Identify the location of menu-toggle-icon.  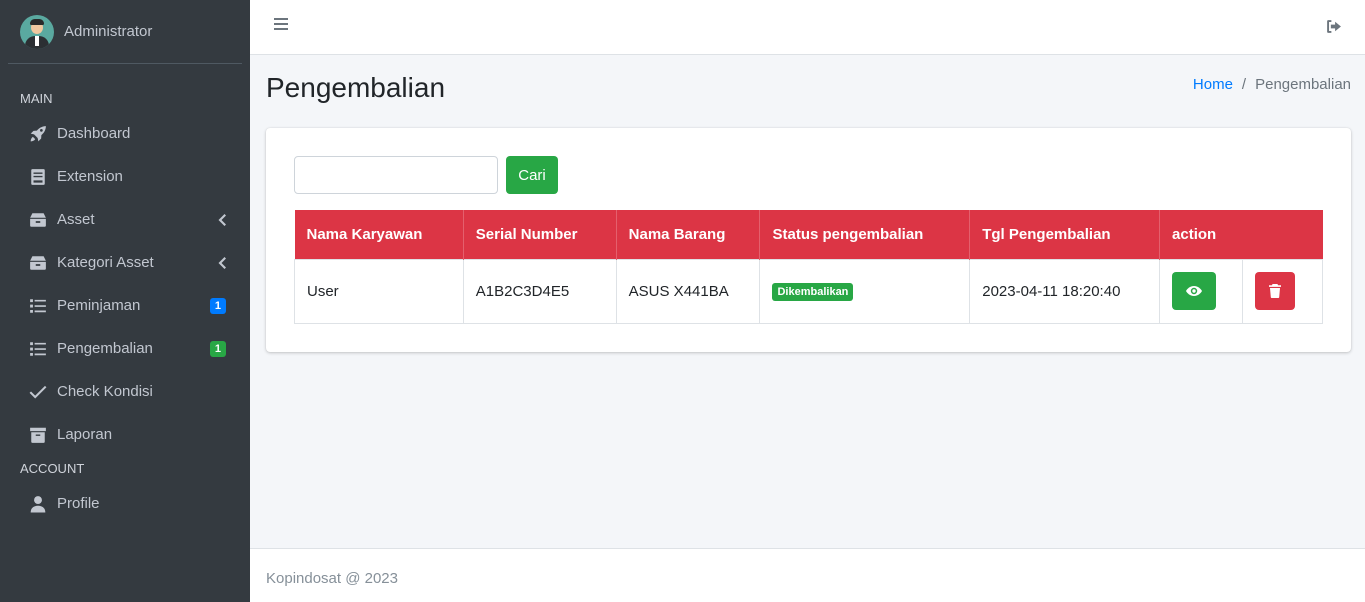
(281, 25).